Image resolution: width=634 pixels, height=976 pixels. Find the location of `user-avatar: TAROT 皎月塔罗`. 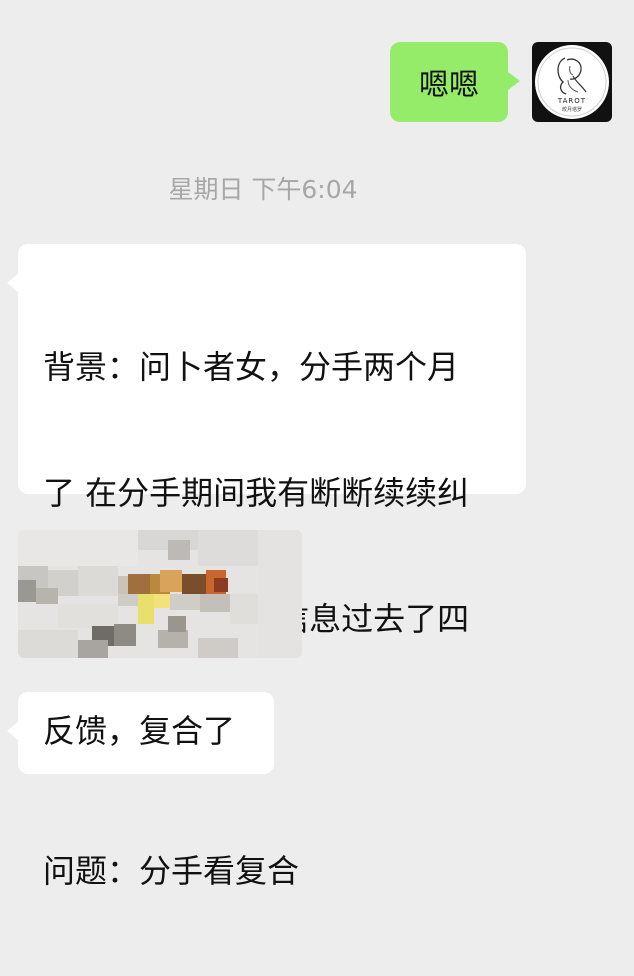

user-avatar: TAROT 皎月塔罗 is located at coordinates (572, 82).